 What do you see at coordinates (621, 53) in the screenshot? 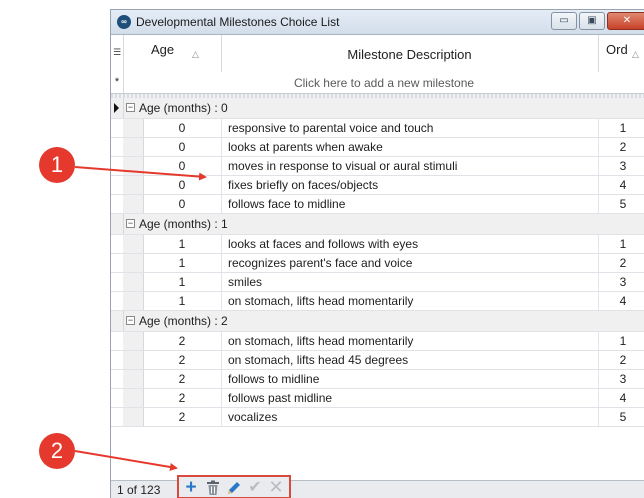
I see `column-header-ord: Ord △` at bounding box center [621, 53].